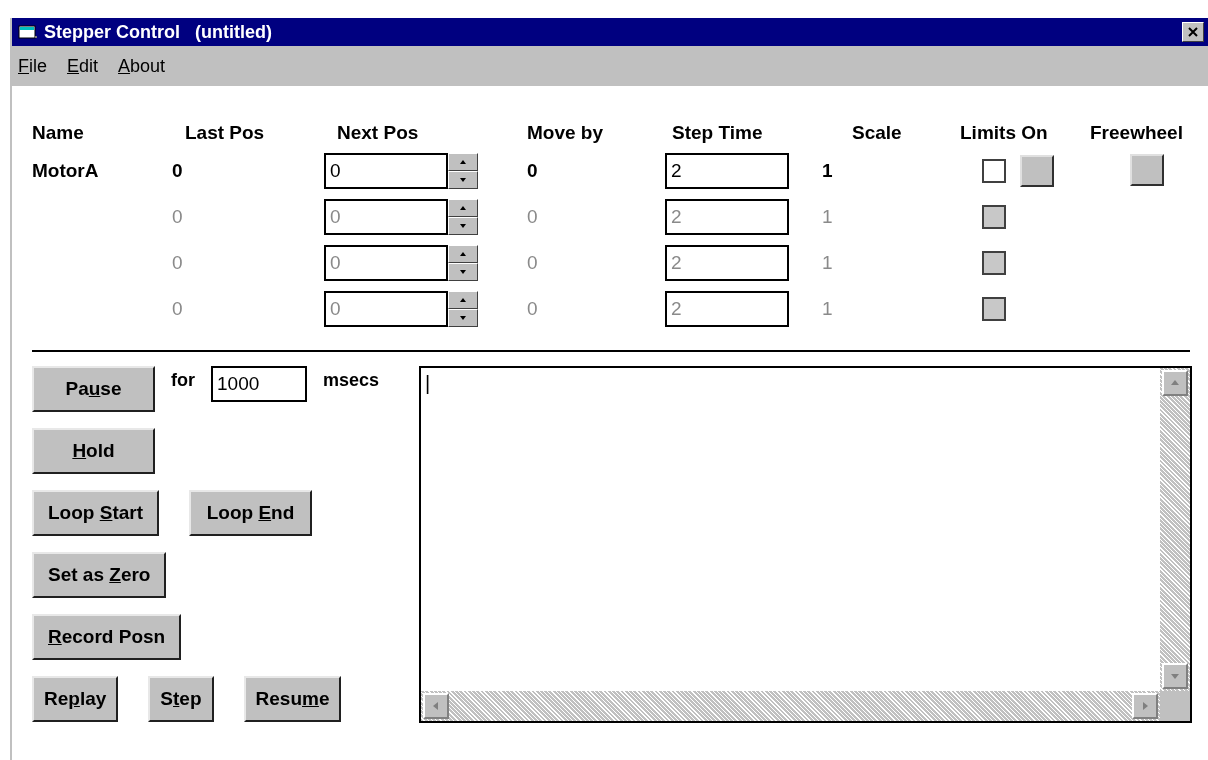 This screenshot has height=760, width=1208. What do you see at coordinates (183, 380) in the screenshot?
I see `for-label: for` at bounding box center [183, 380].